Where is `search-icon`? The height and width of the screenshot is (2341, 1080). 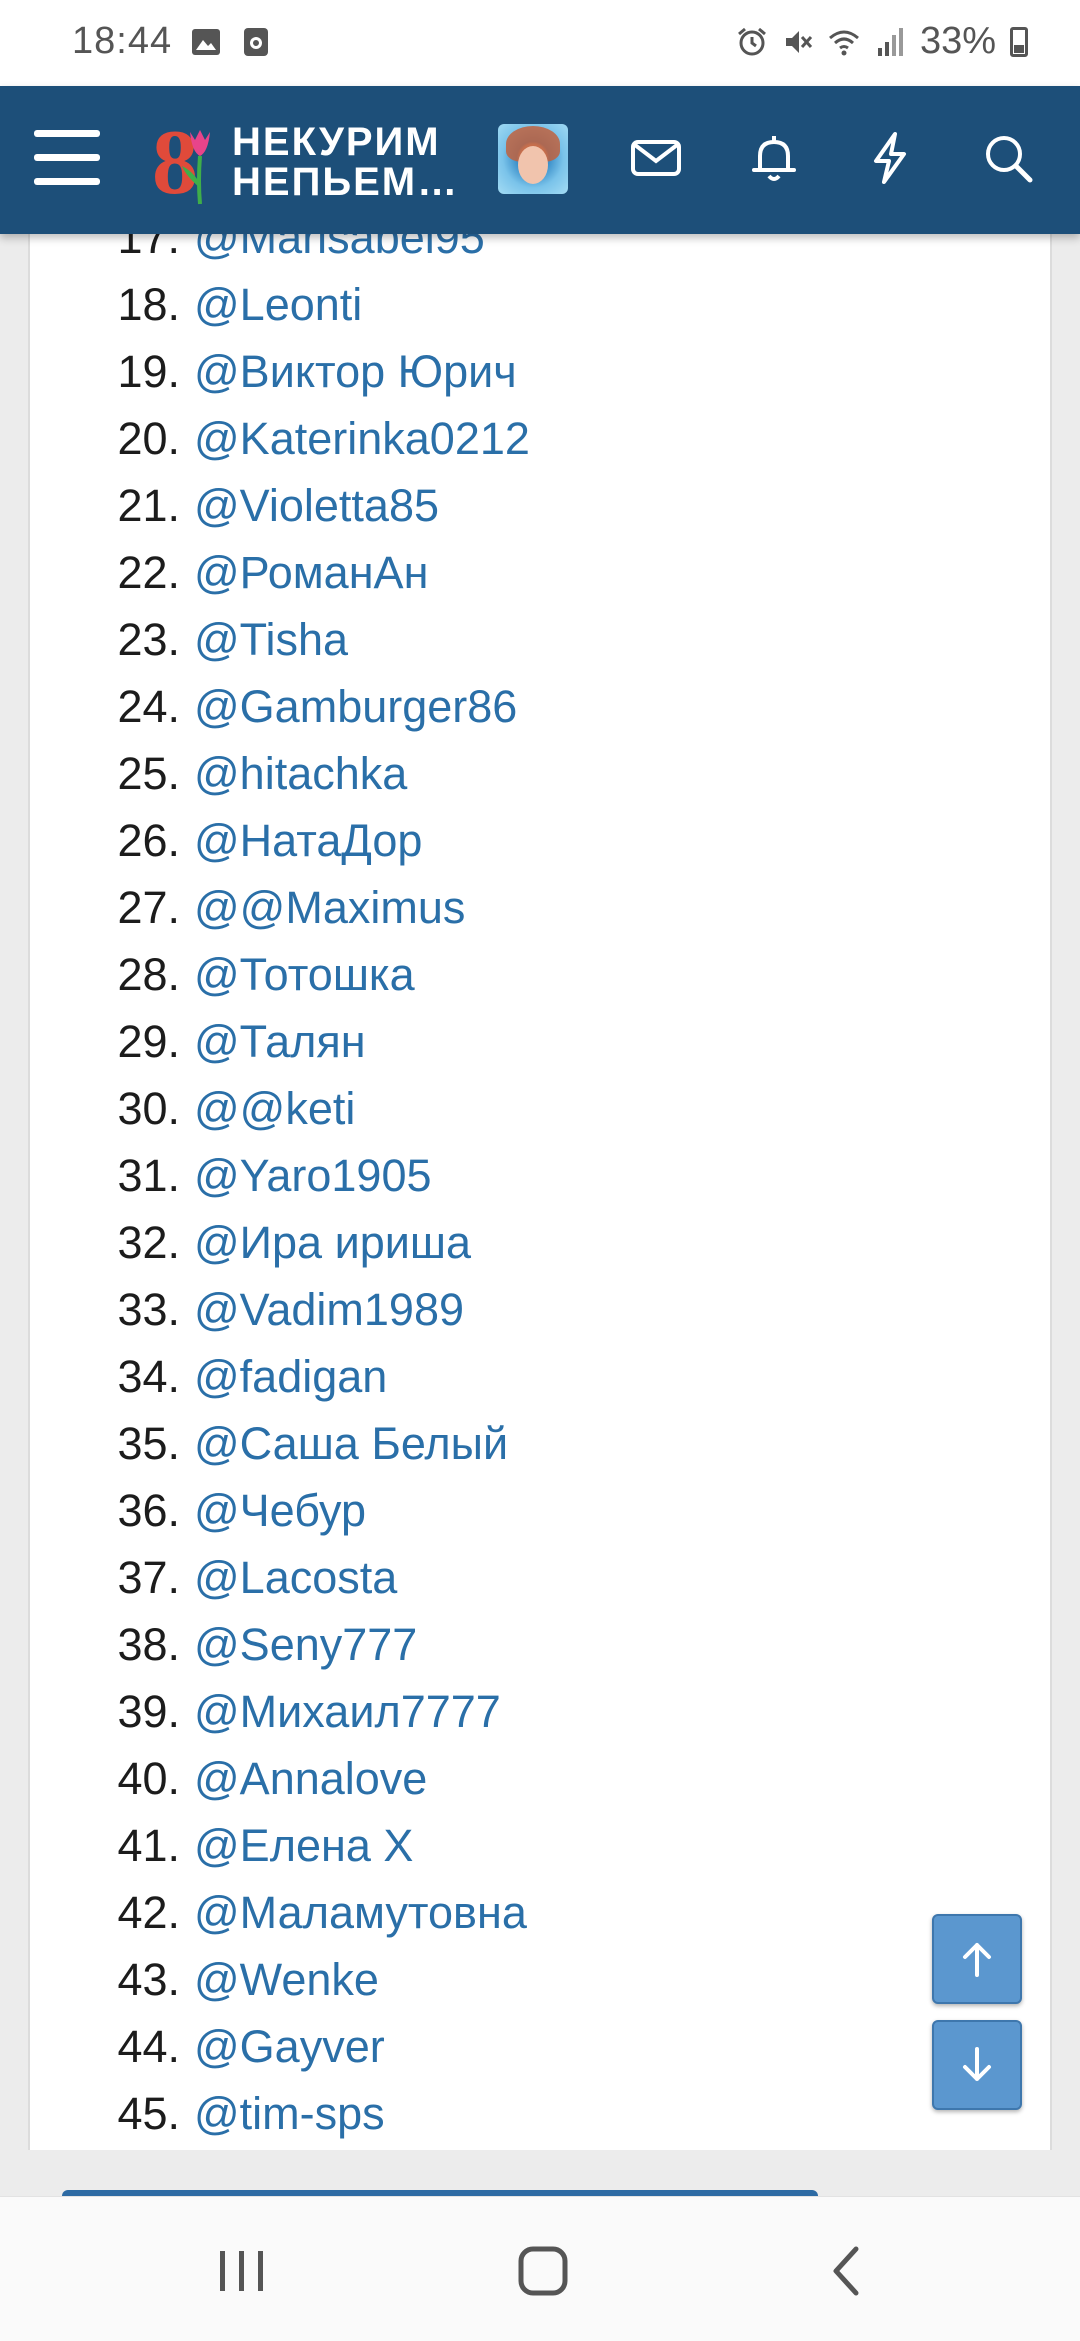
search-icon is located at coordinates (1008, 158).